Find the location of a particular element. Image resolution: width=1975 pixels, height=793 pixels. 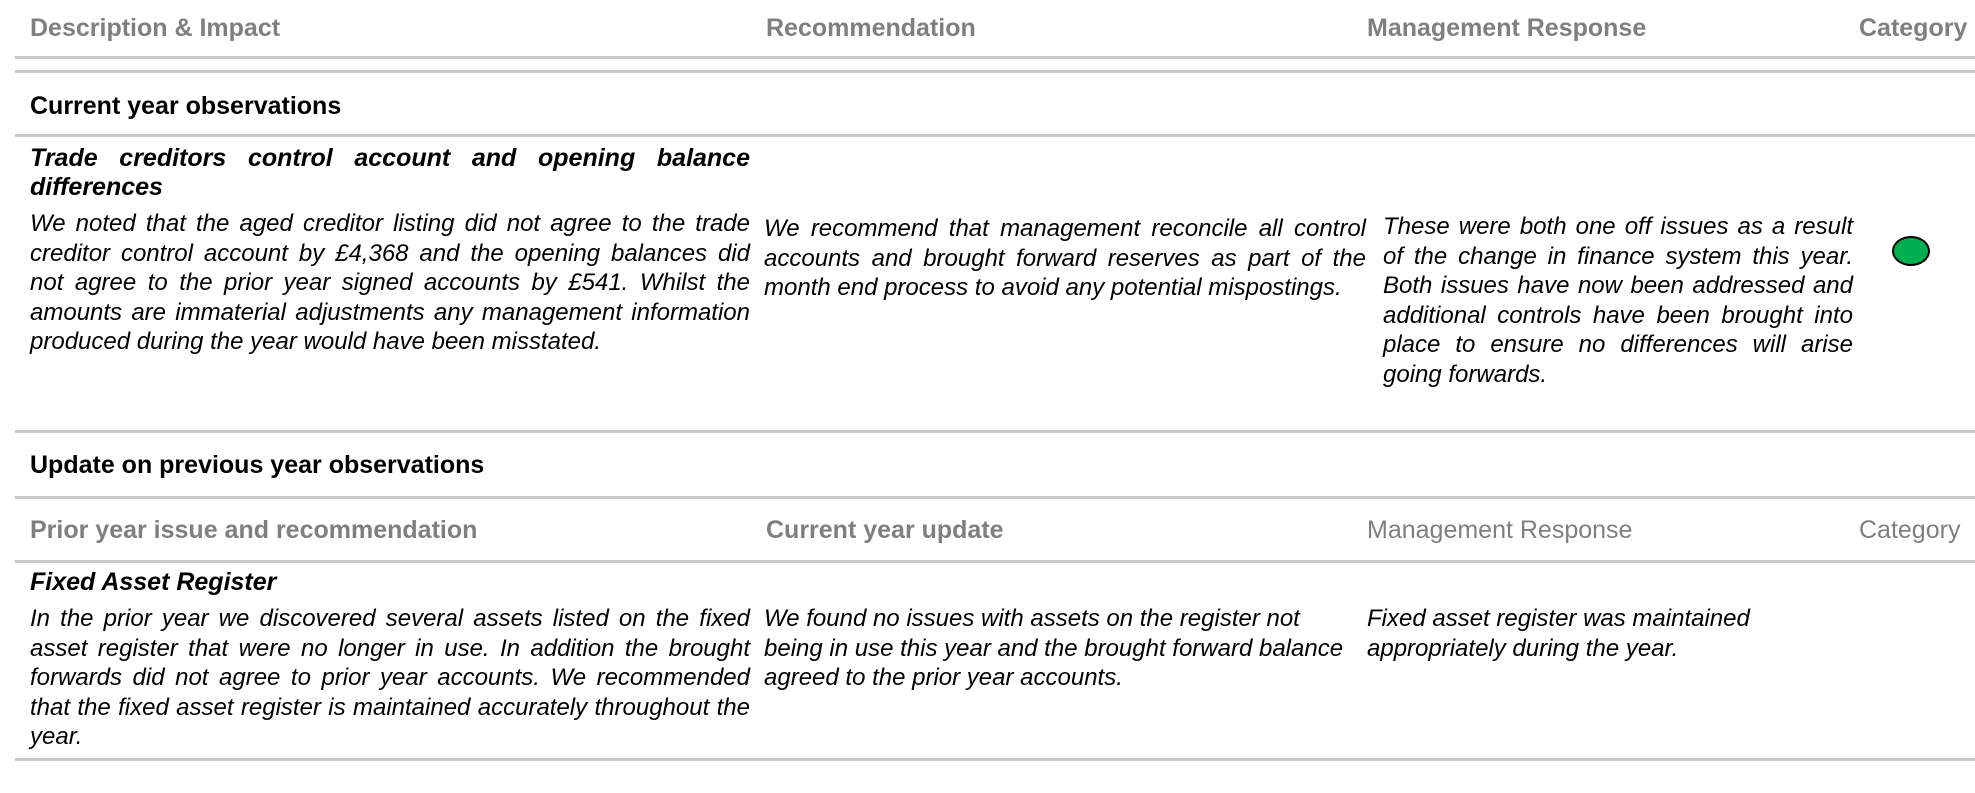

header-prior-year-issue: Prior year issue and recommendation is located at coordinates (254, 530).